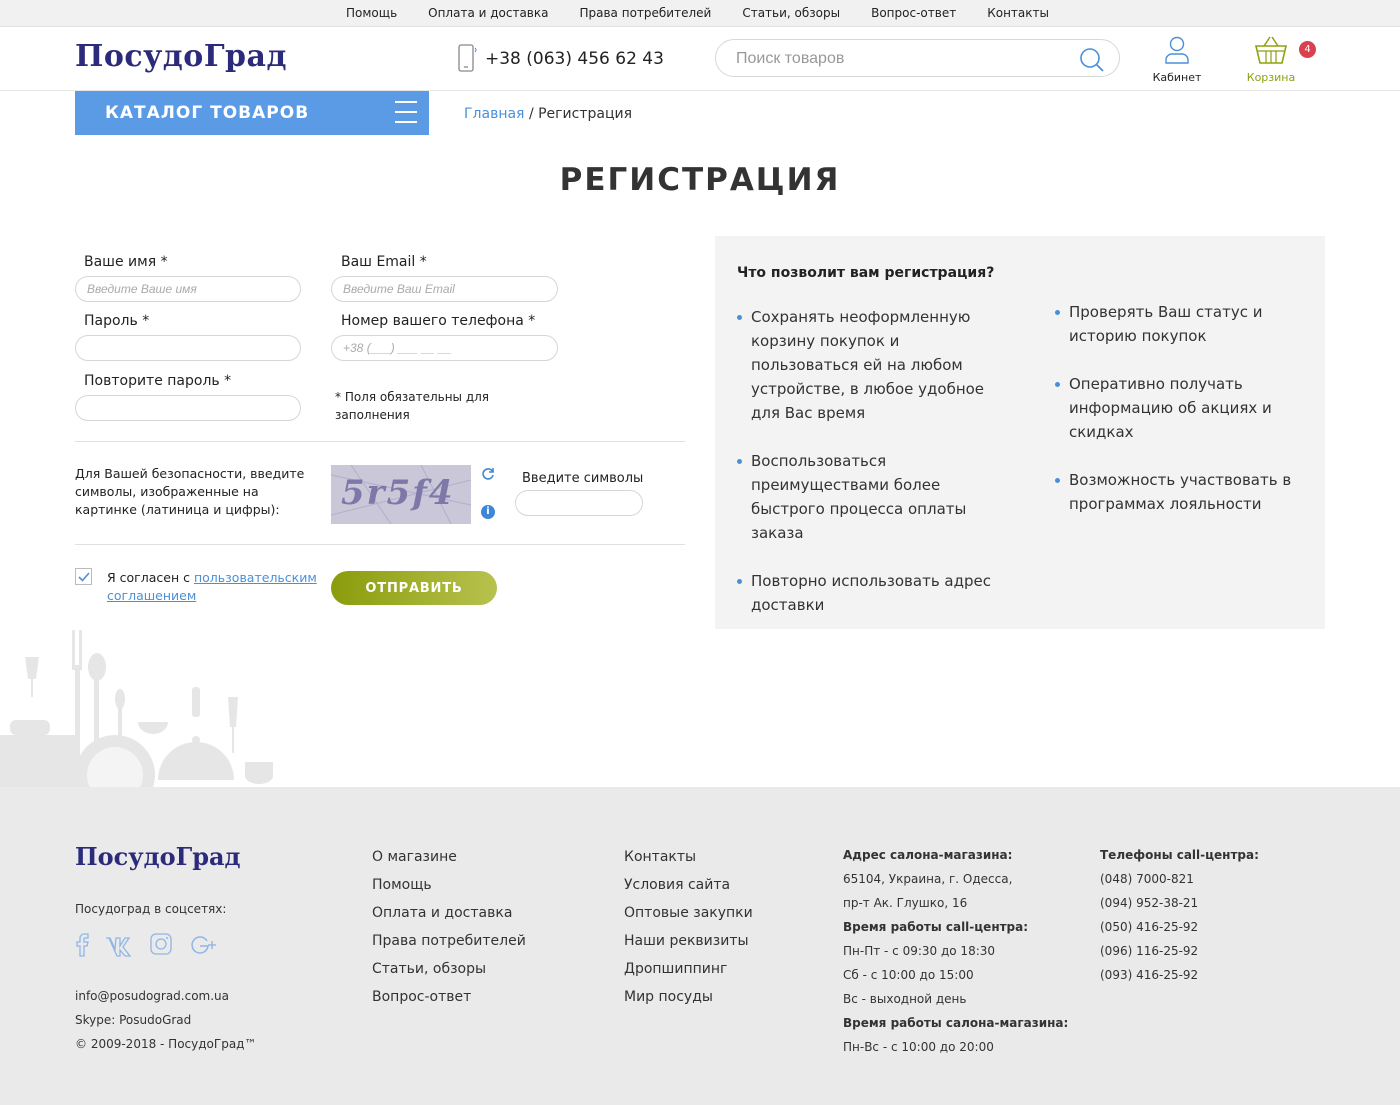 The width and height of the screenshot is (1400, 1105). What do you see at coordinates (872, 593) in the screenshot?
I see `benefit-item: Повторно использовать адрес доставки` at bounding box center [872, 593].